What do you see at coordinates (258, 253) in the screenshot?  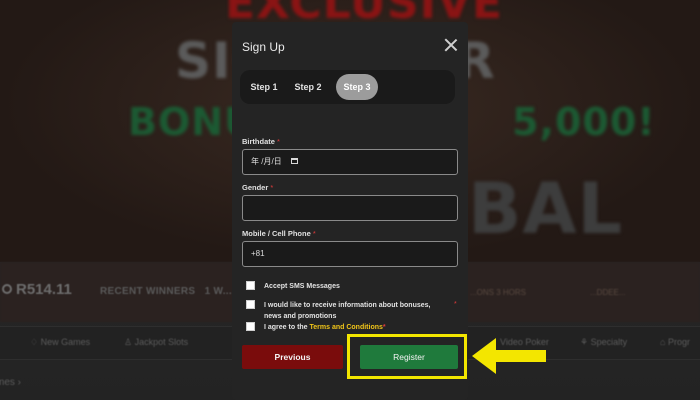 I see `phone-value: +81` at bounding box center [258, 253].